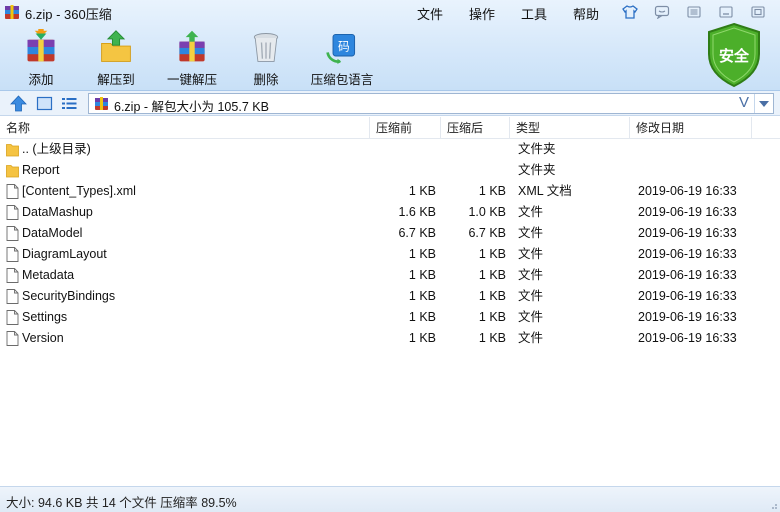  Describe the element at coordinates (390, 317) in the screenshot. I see `table-row: Settings 1 KB 1 KB 文件 2019-06-19 16:33` at that location.